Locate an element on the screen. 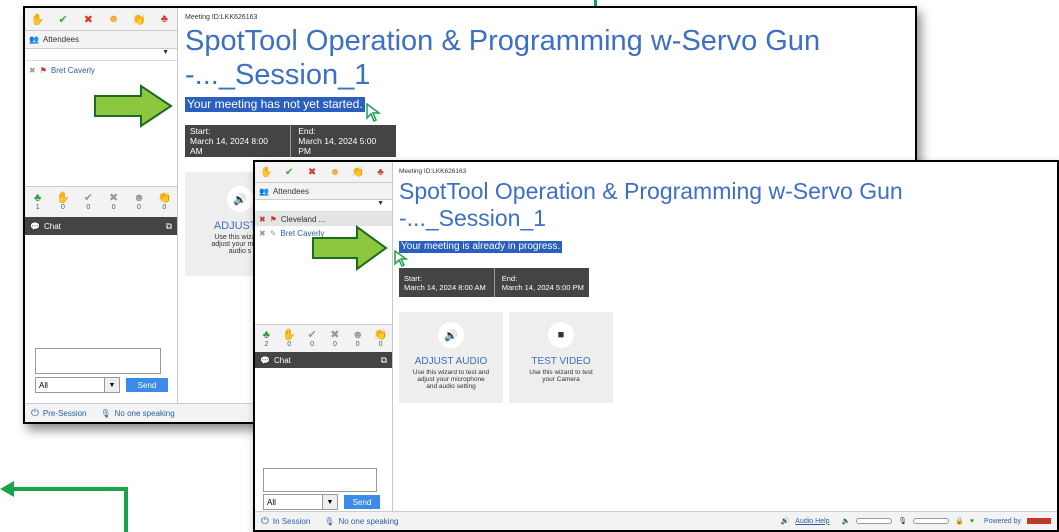 The width and height of the screenshot is (1059, 532). cursor-icon is located at coordinates (374, 113).